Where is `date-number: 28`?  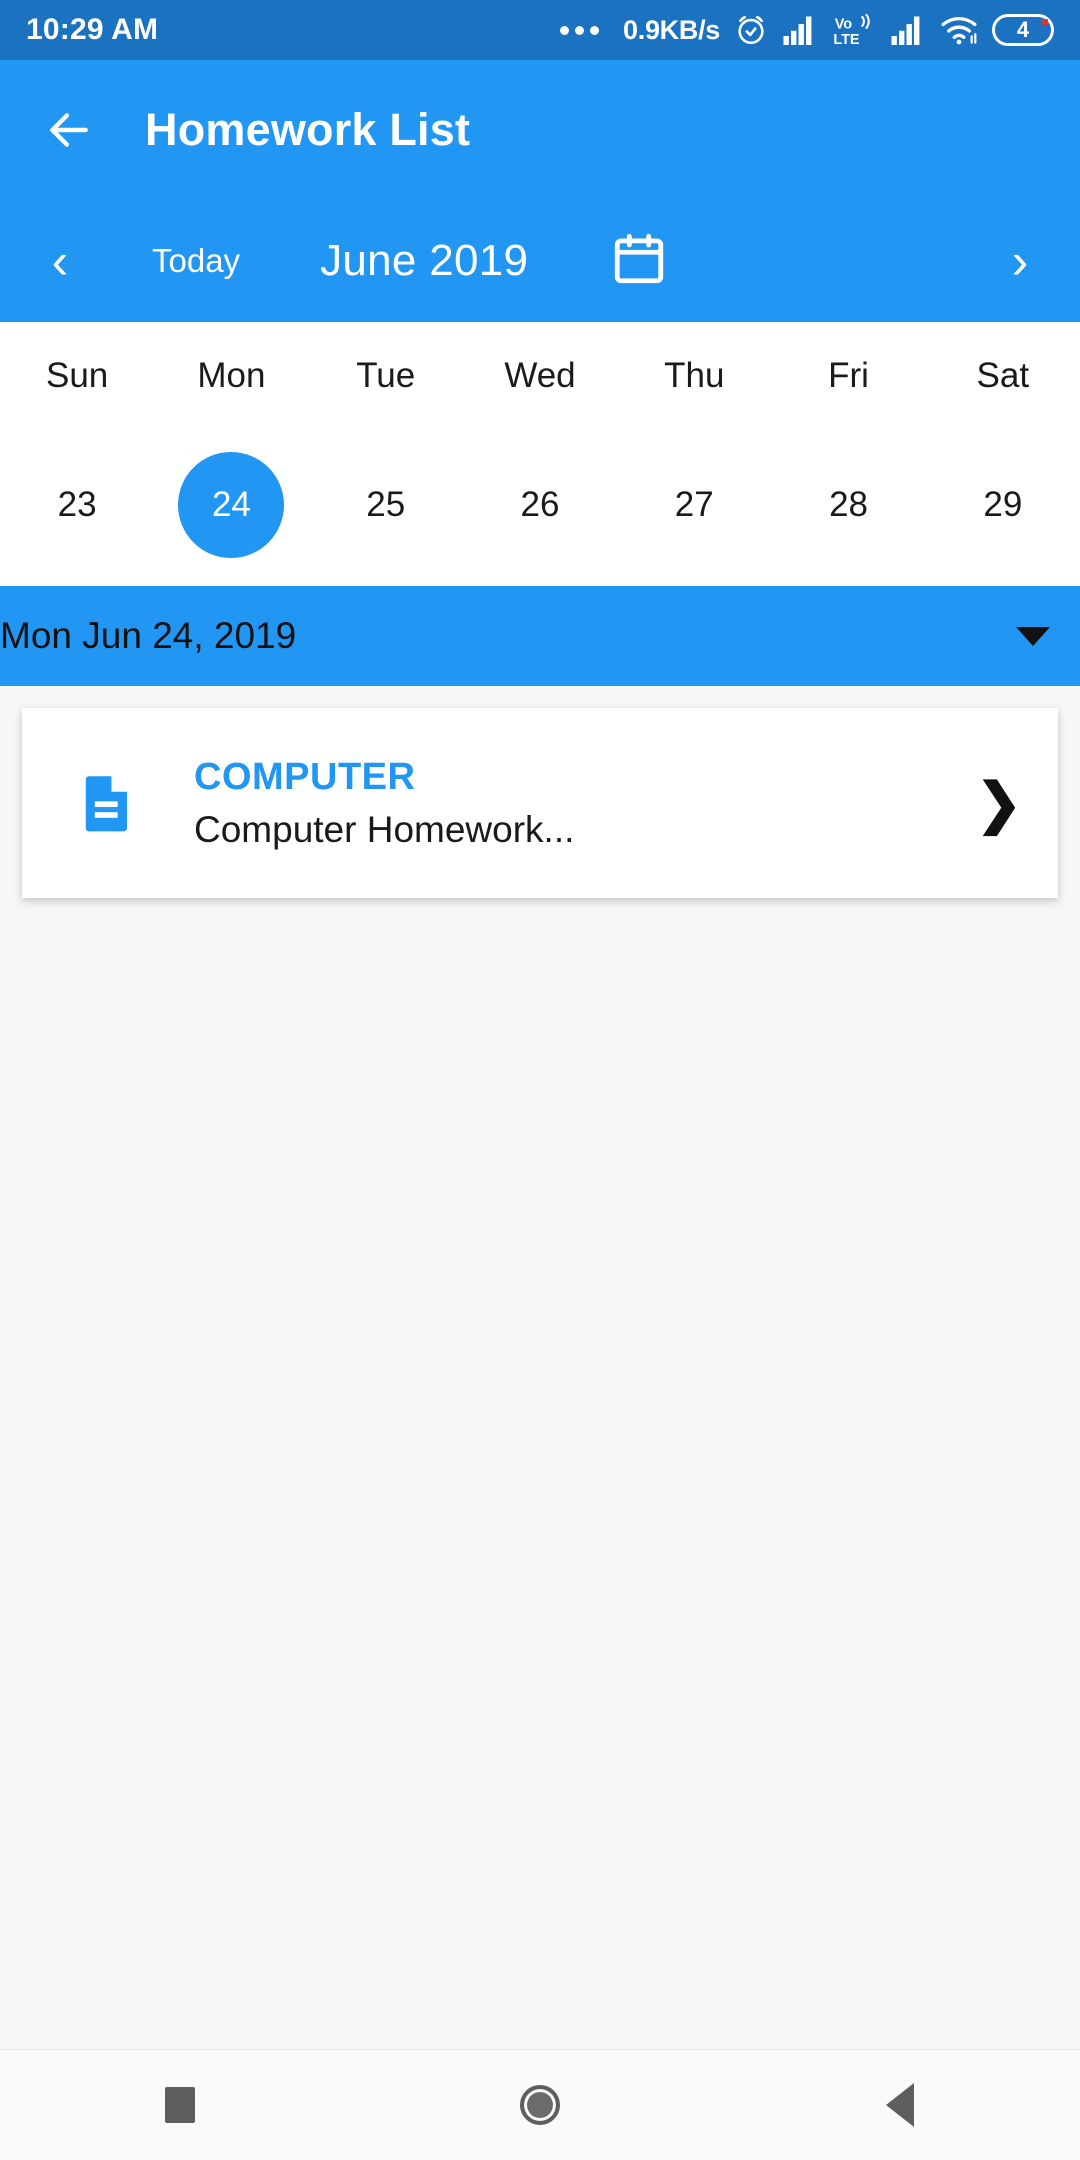 date-number: 28 is located at coordinates (849, 504).